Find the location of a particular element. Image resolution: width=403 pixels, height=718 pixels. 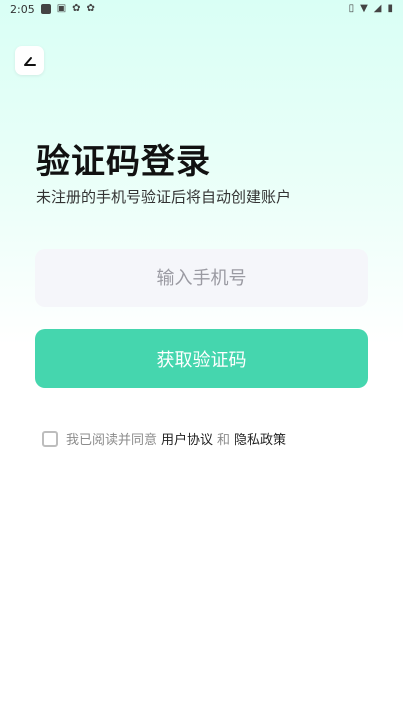

page-subtitle: 未注册的手机号验证后将自动创建账户 is located at coordinates (164, 197).